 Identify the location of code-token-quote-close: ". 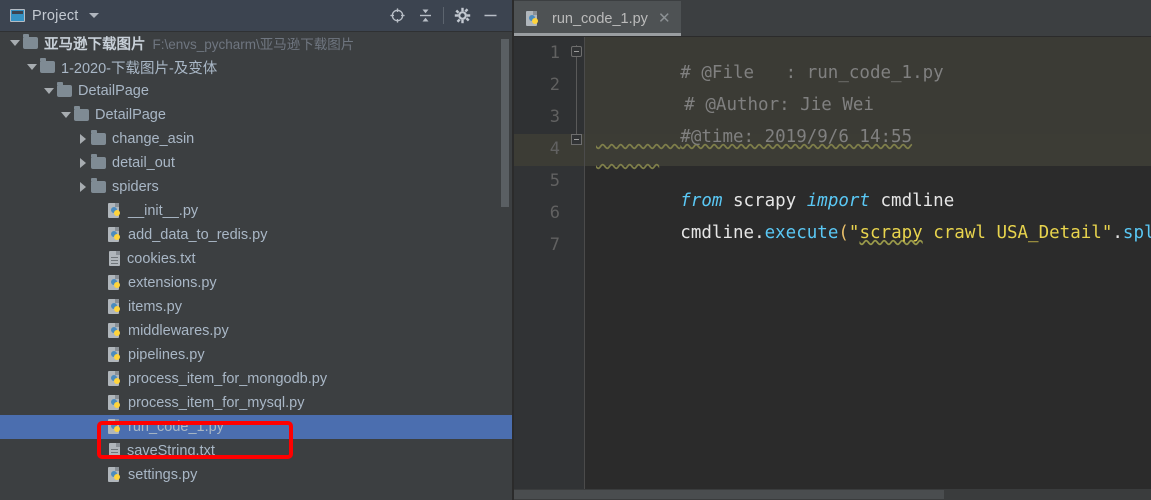
(1107, 233).